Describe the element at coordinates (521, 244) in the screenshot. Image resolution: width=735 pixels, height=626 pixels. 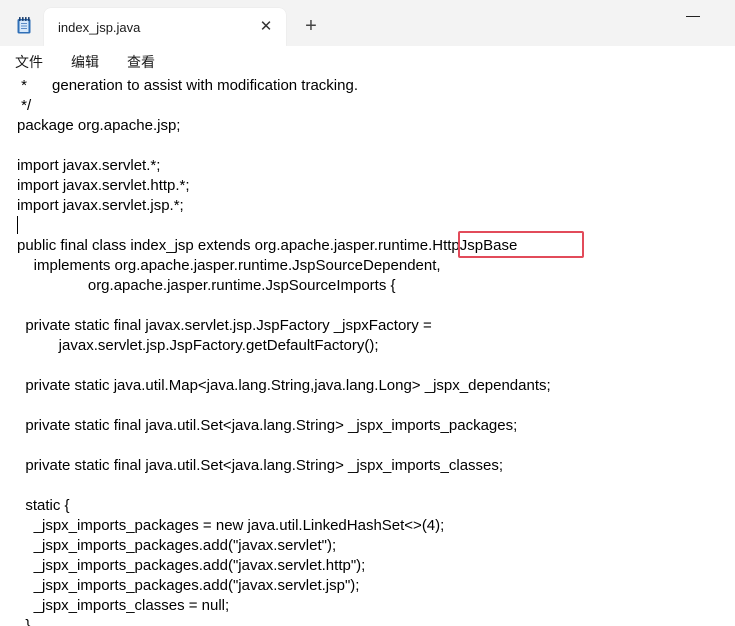
I see `highlight-annotation-box` at that location.